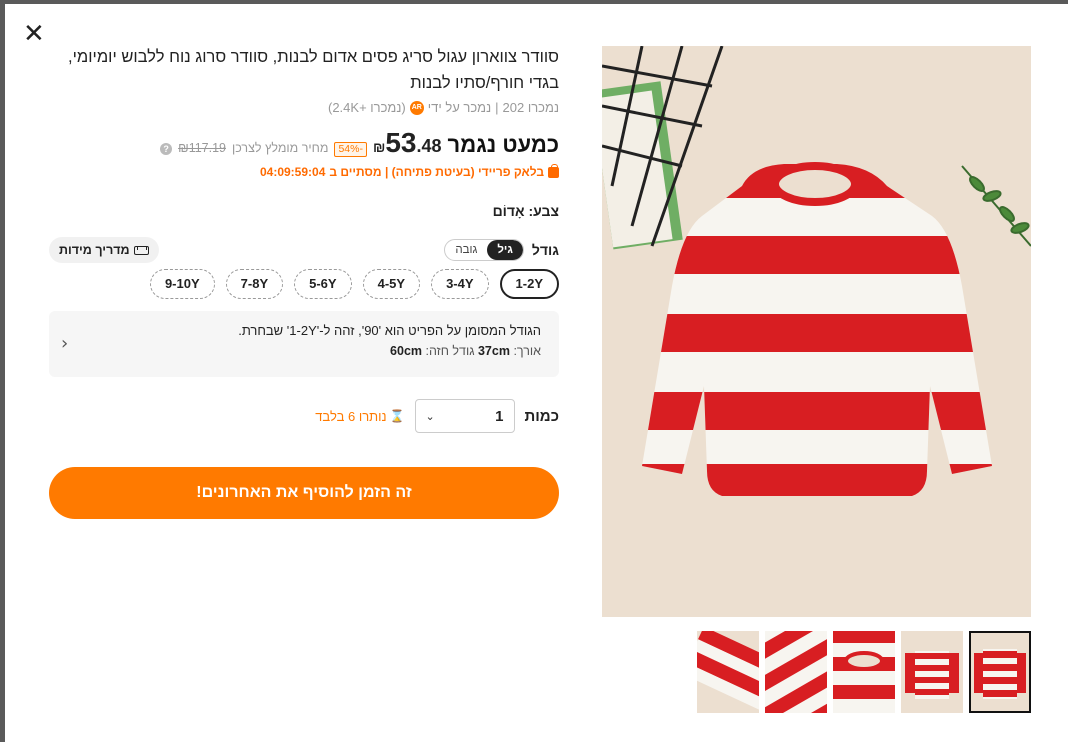  I want to click on size-option-7-8y: 7-8Y, so click(254, 284).